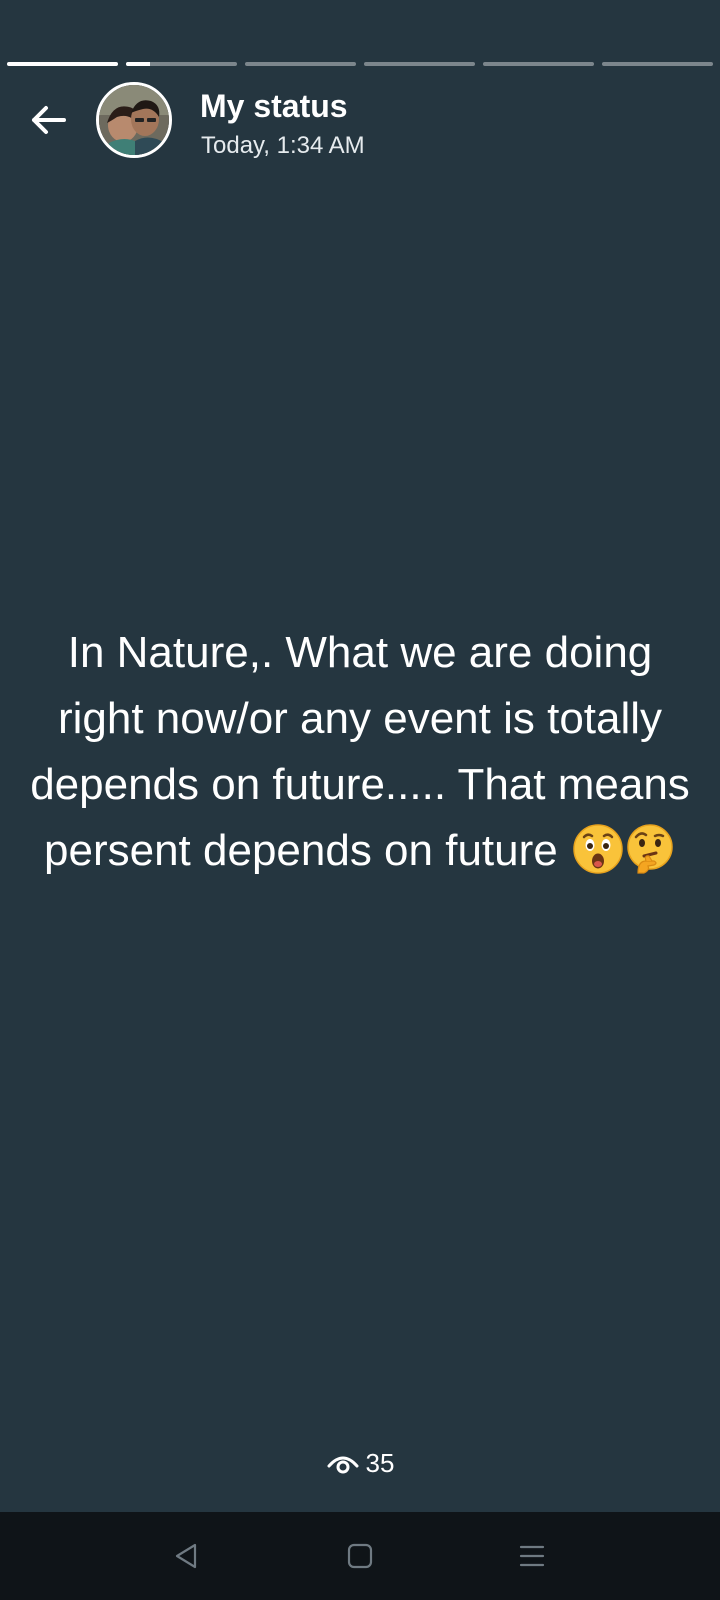 The height and width of the screenshot is (1600, 720). What do you see at coordinates (360, 1463) in the screenshot?
I see `views-counter: 35` at bounding box center [360, 1463].